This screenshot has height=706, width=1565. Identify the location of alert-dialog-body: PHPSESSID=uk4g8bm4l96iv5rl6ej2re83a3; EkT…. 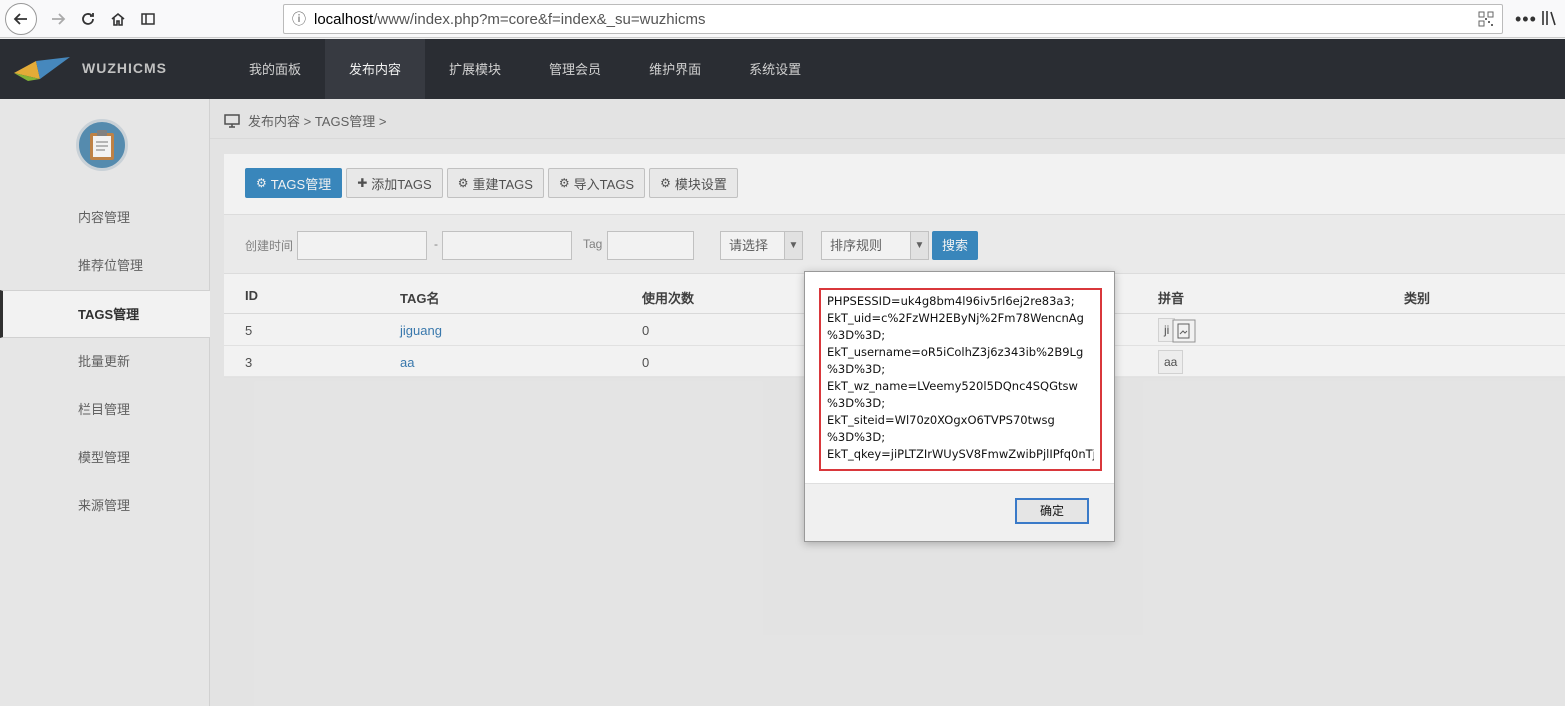
(959, 377).